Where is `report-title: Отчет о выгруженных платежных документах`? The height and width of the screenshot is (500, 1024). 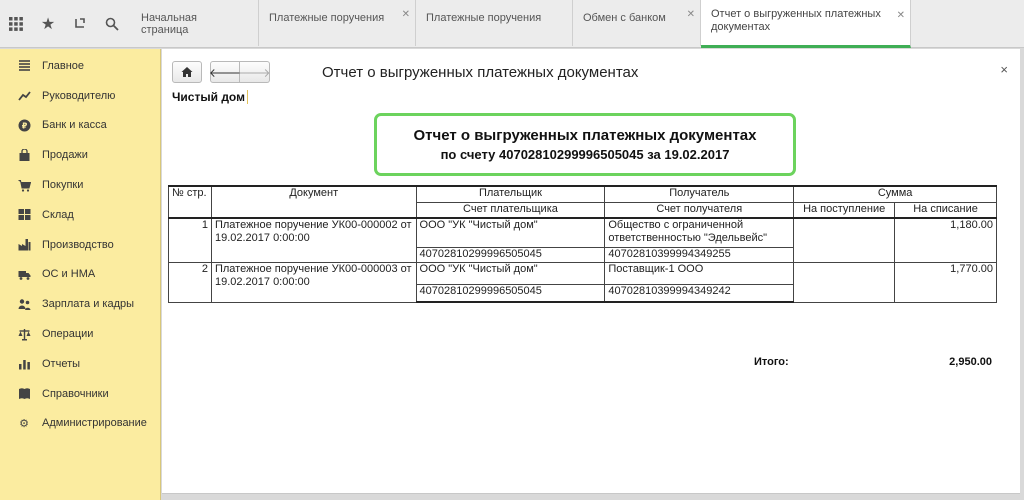
report-title: Отчет о выгруженных платежных документах is located at coordinates (585, 135).